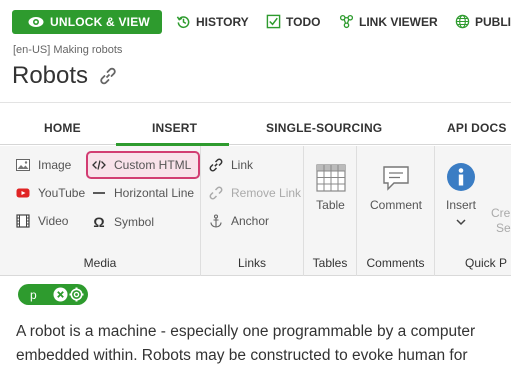 Image resolution: width=511 pixels, height=375 pixels. I want to click on gear-icon, so click(76, 294).